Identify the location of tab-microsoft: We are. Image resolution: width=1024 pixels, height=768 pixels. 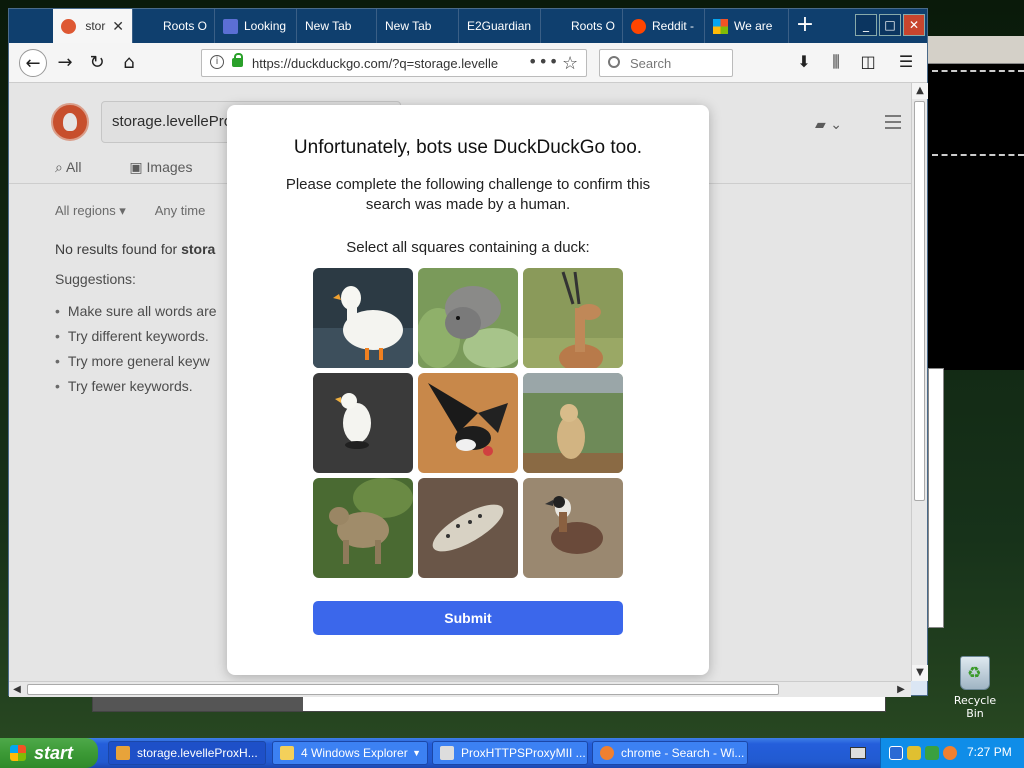
(747, 26).